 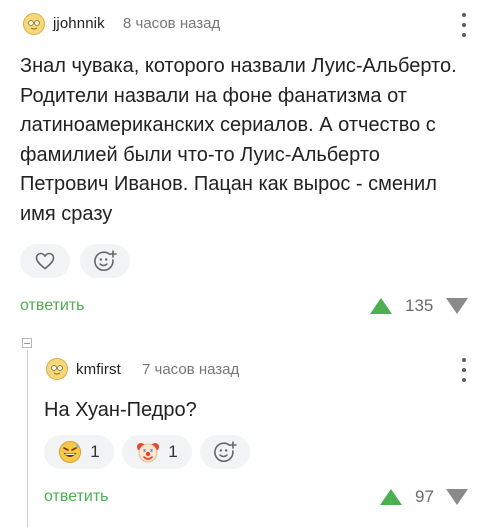 I want to click on clown-emoji-icon, so click(x=148, y=453).